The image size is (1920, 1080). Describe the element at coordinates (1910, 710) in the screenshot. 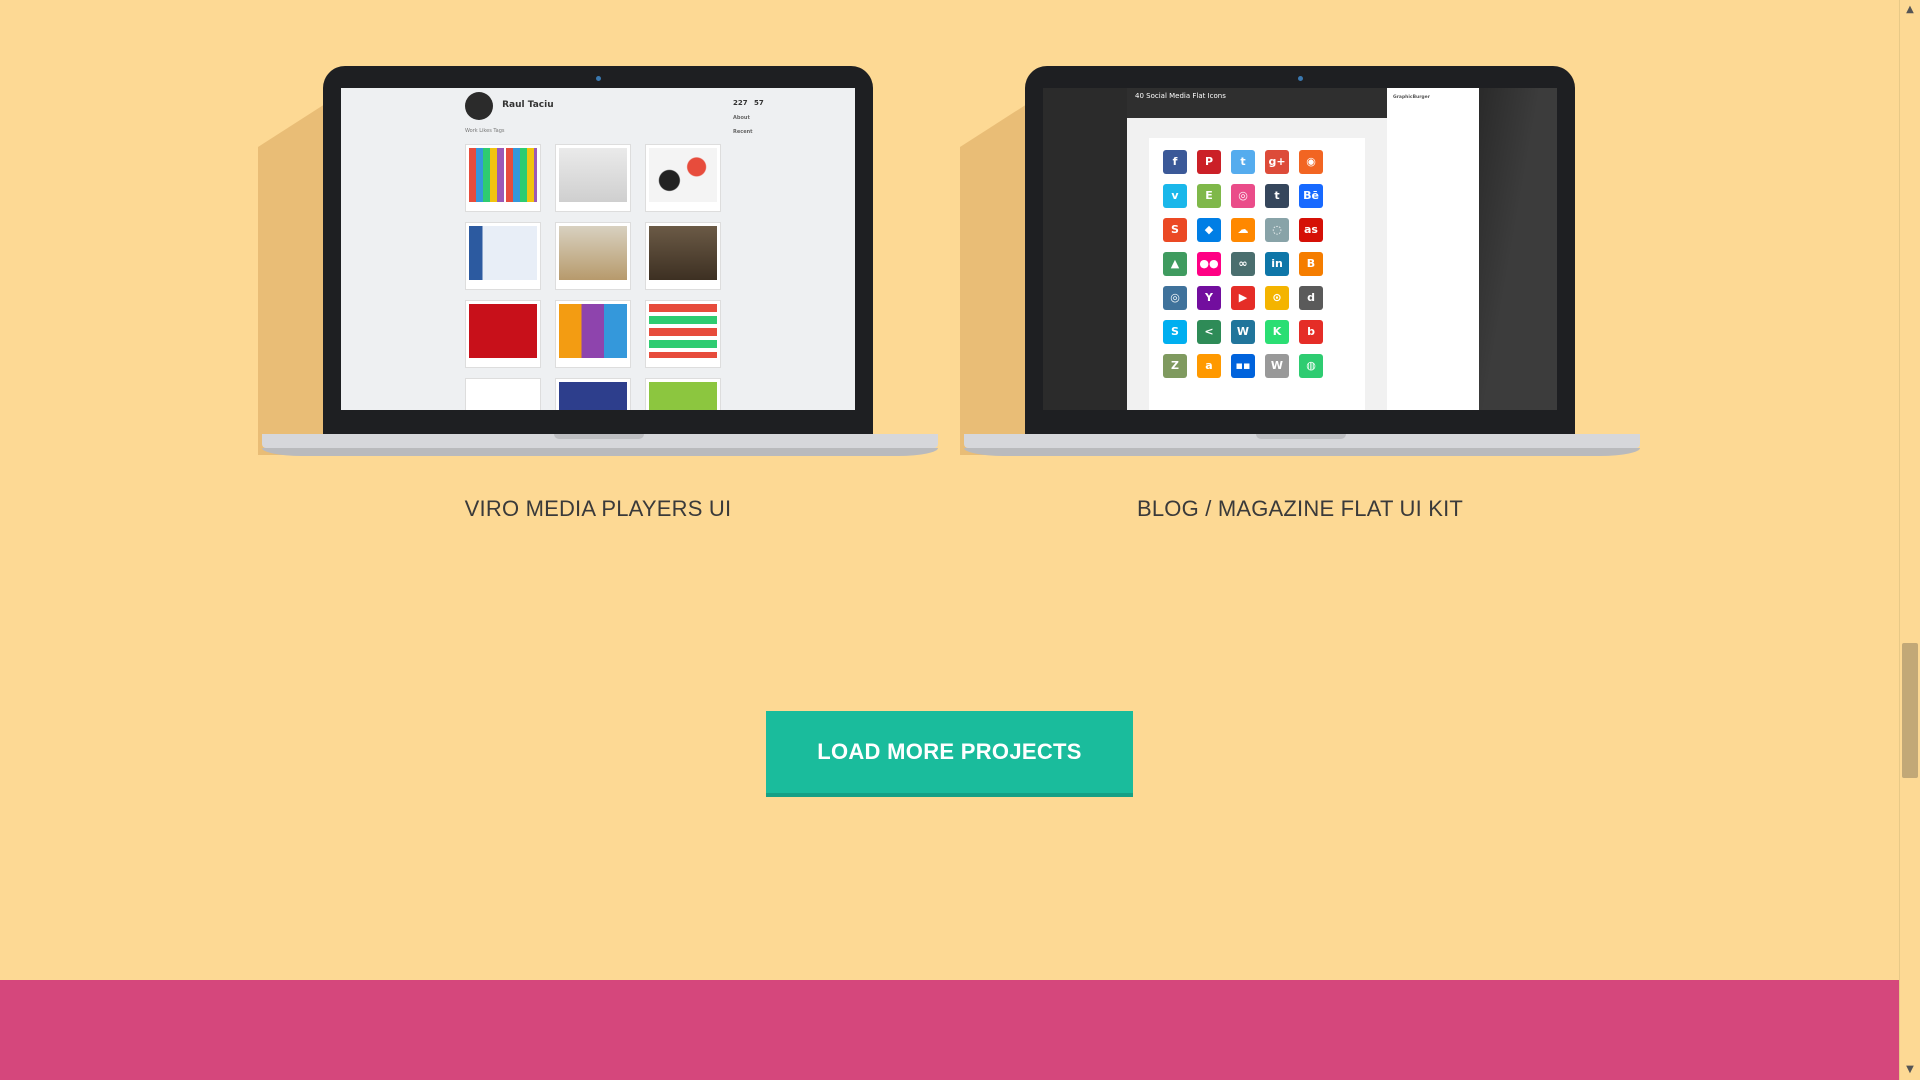

I see `scrollbar-thumb` at that location.